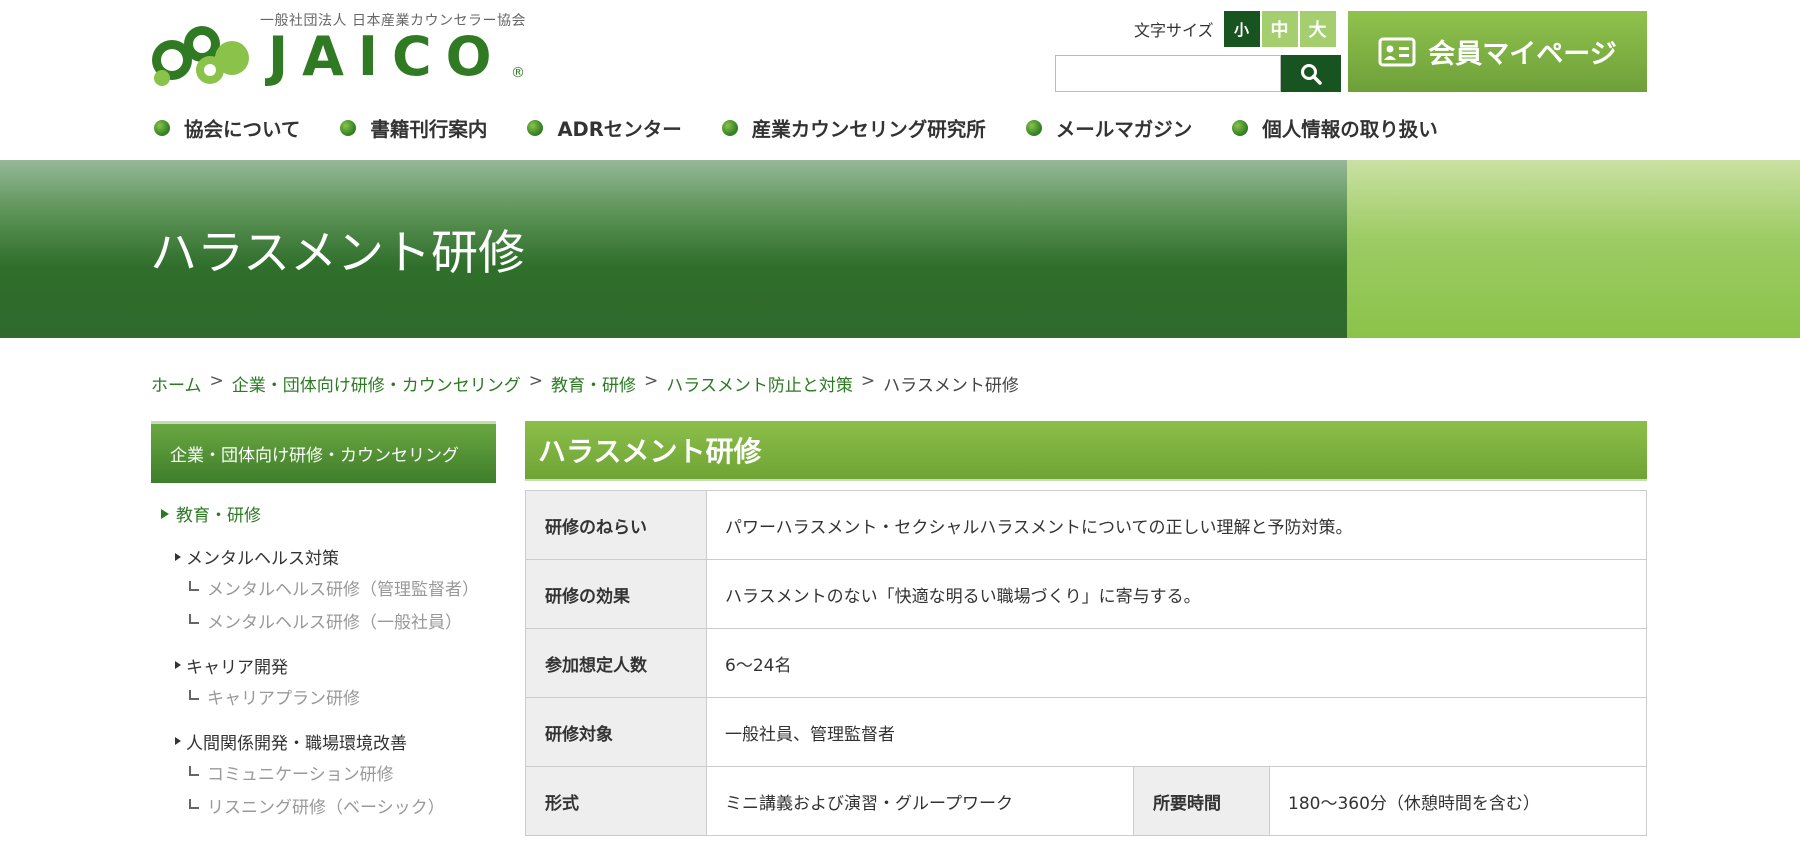  I want to click on sidebar-item-career-plan: キャリアプラン研修, so click(311, 699).